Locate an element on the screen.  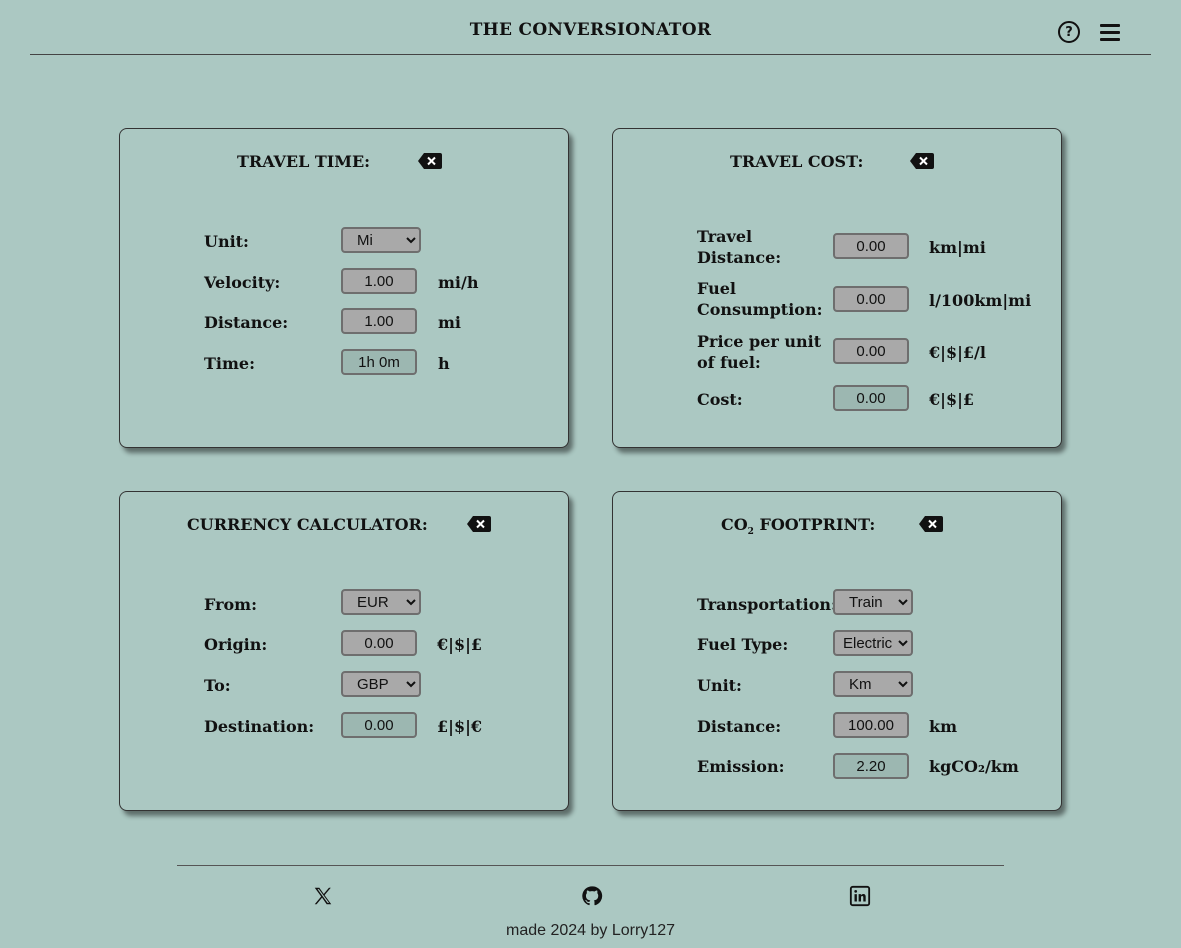
time-output is located at coordinates (379, 362).